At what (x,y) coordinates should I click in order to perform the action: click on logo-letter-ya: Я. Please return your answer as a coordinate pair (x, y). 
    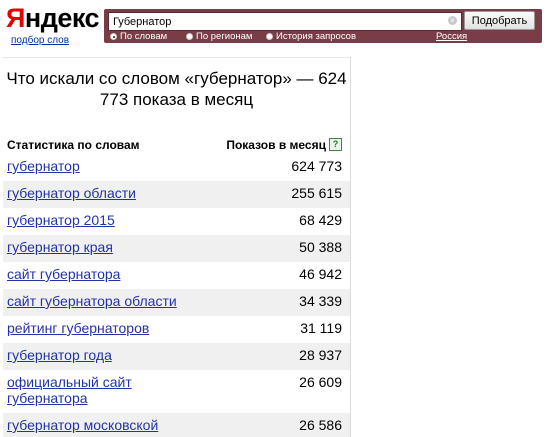
    Looking at the image, I should click on (15, 18).